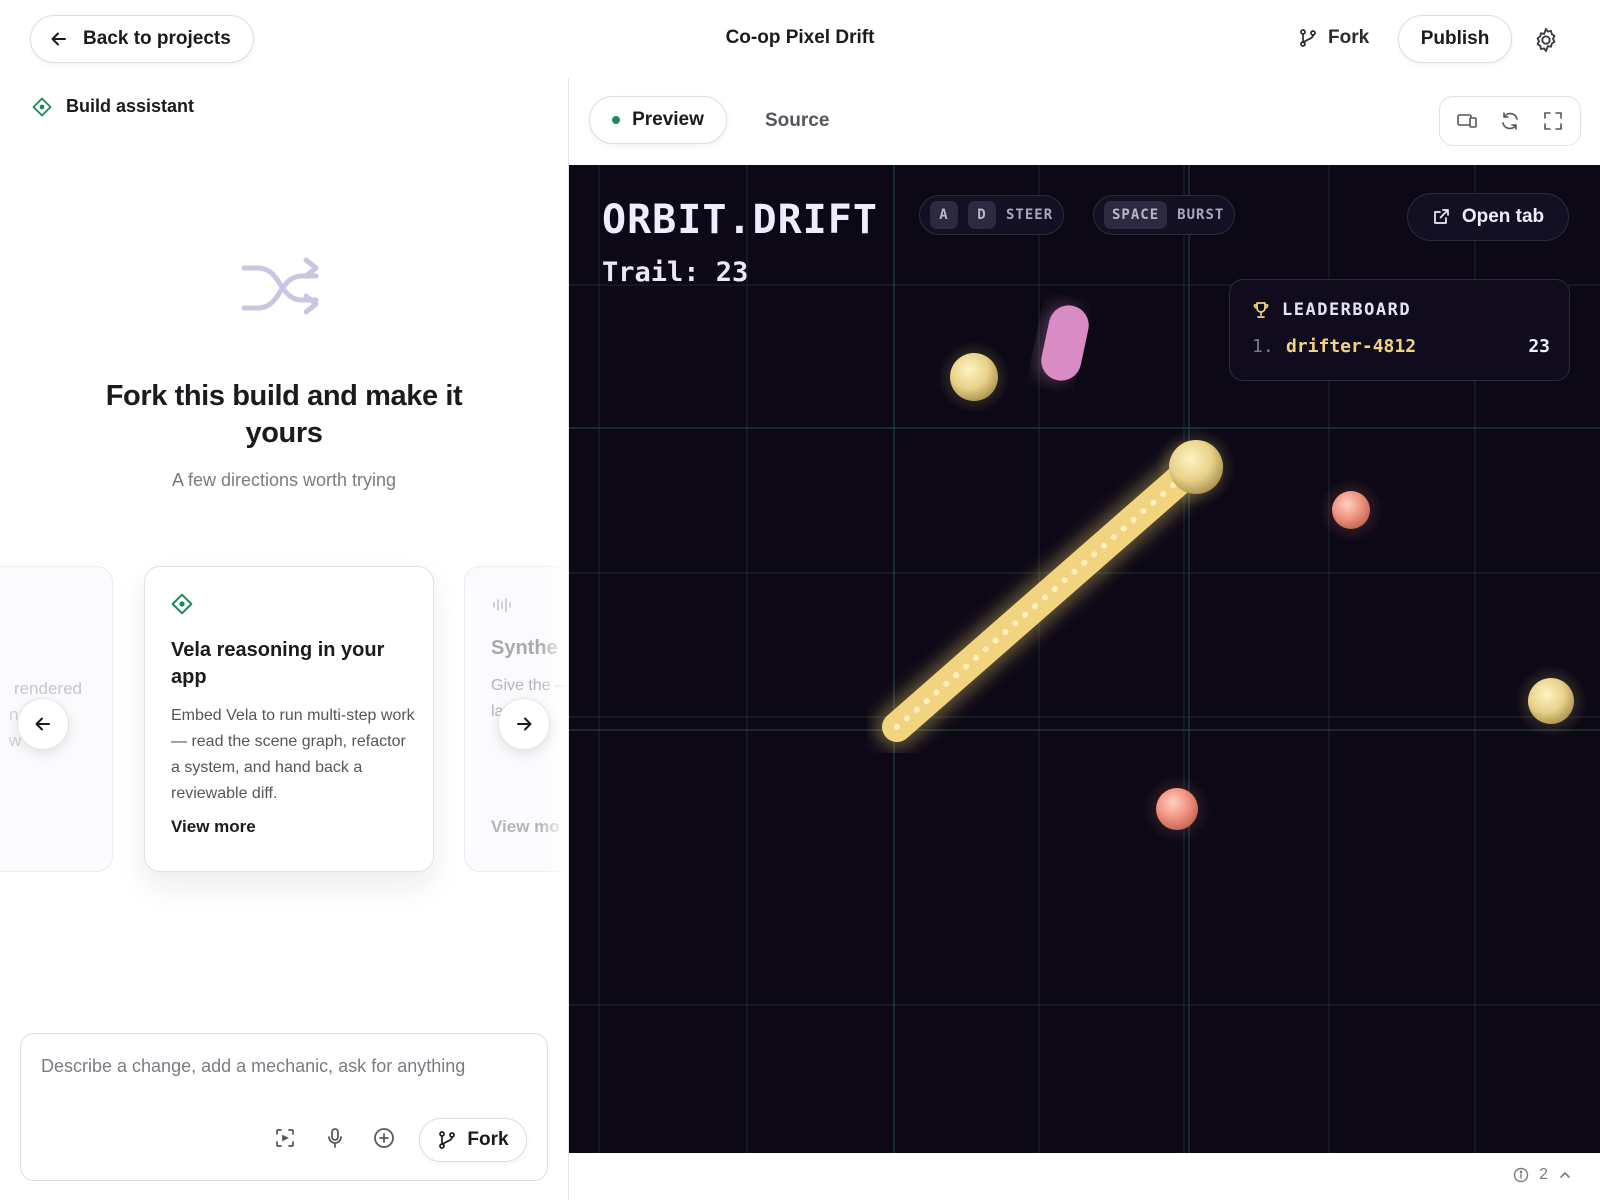 Image resolution: width=1600 pixels, height=1200 pixels. I want to click on composer-fork-button: Fork, so click(473, 1140).